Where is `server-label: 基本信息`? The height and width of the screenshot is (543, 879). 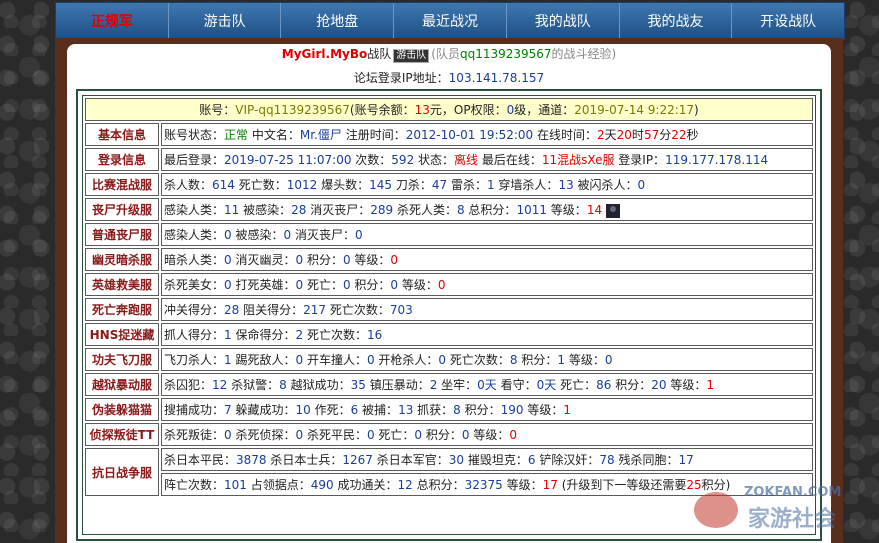 server-label: 基本信息 is located at coordinates (122, 134).